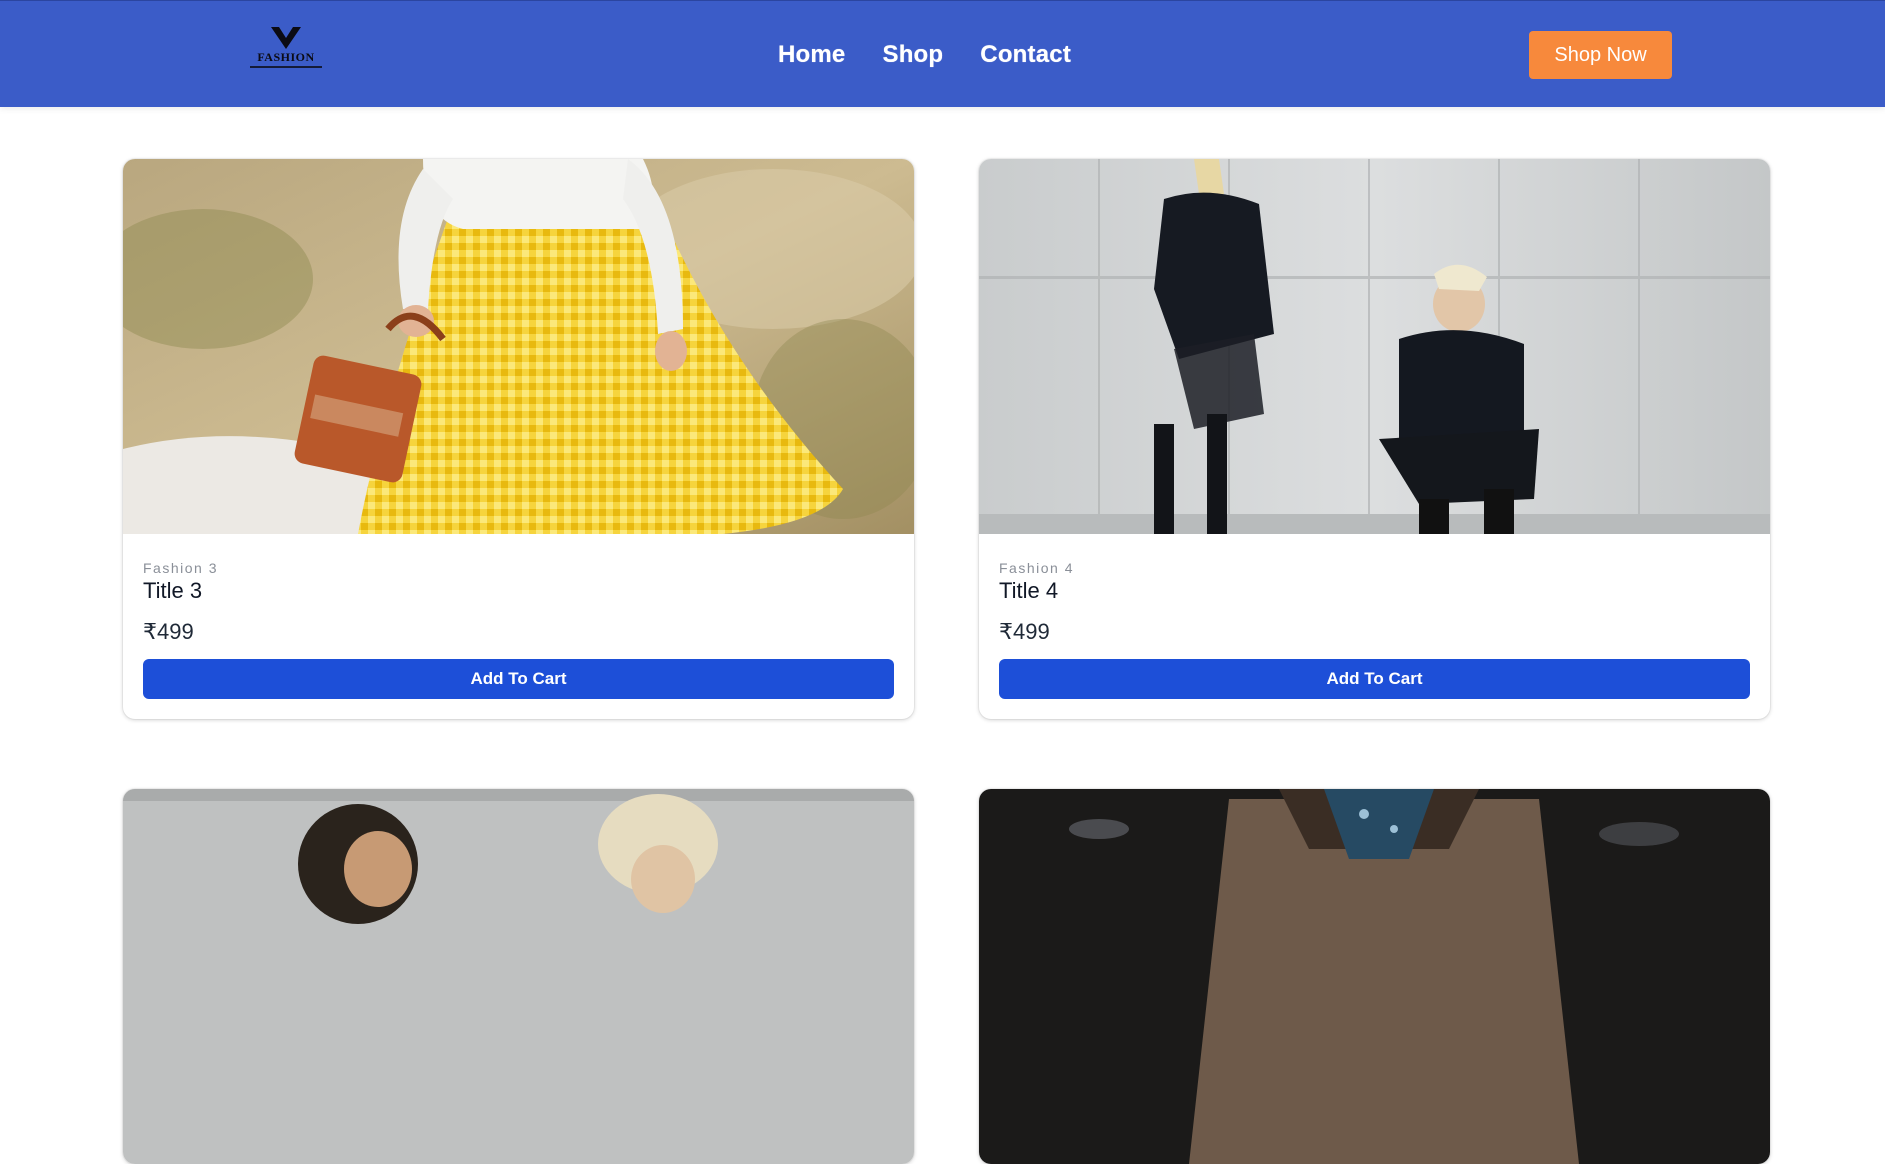  I want to click on nav-home-link: Home, so click(811, 55).